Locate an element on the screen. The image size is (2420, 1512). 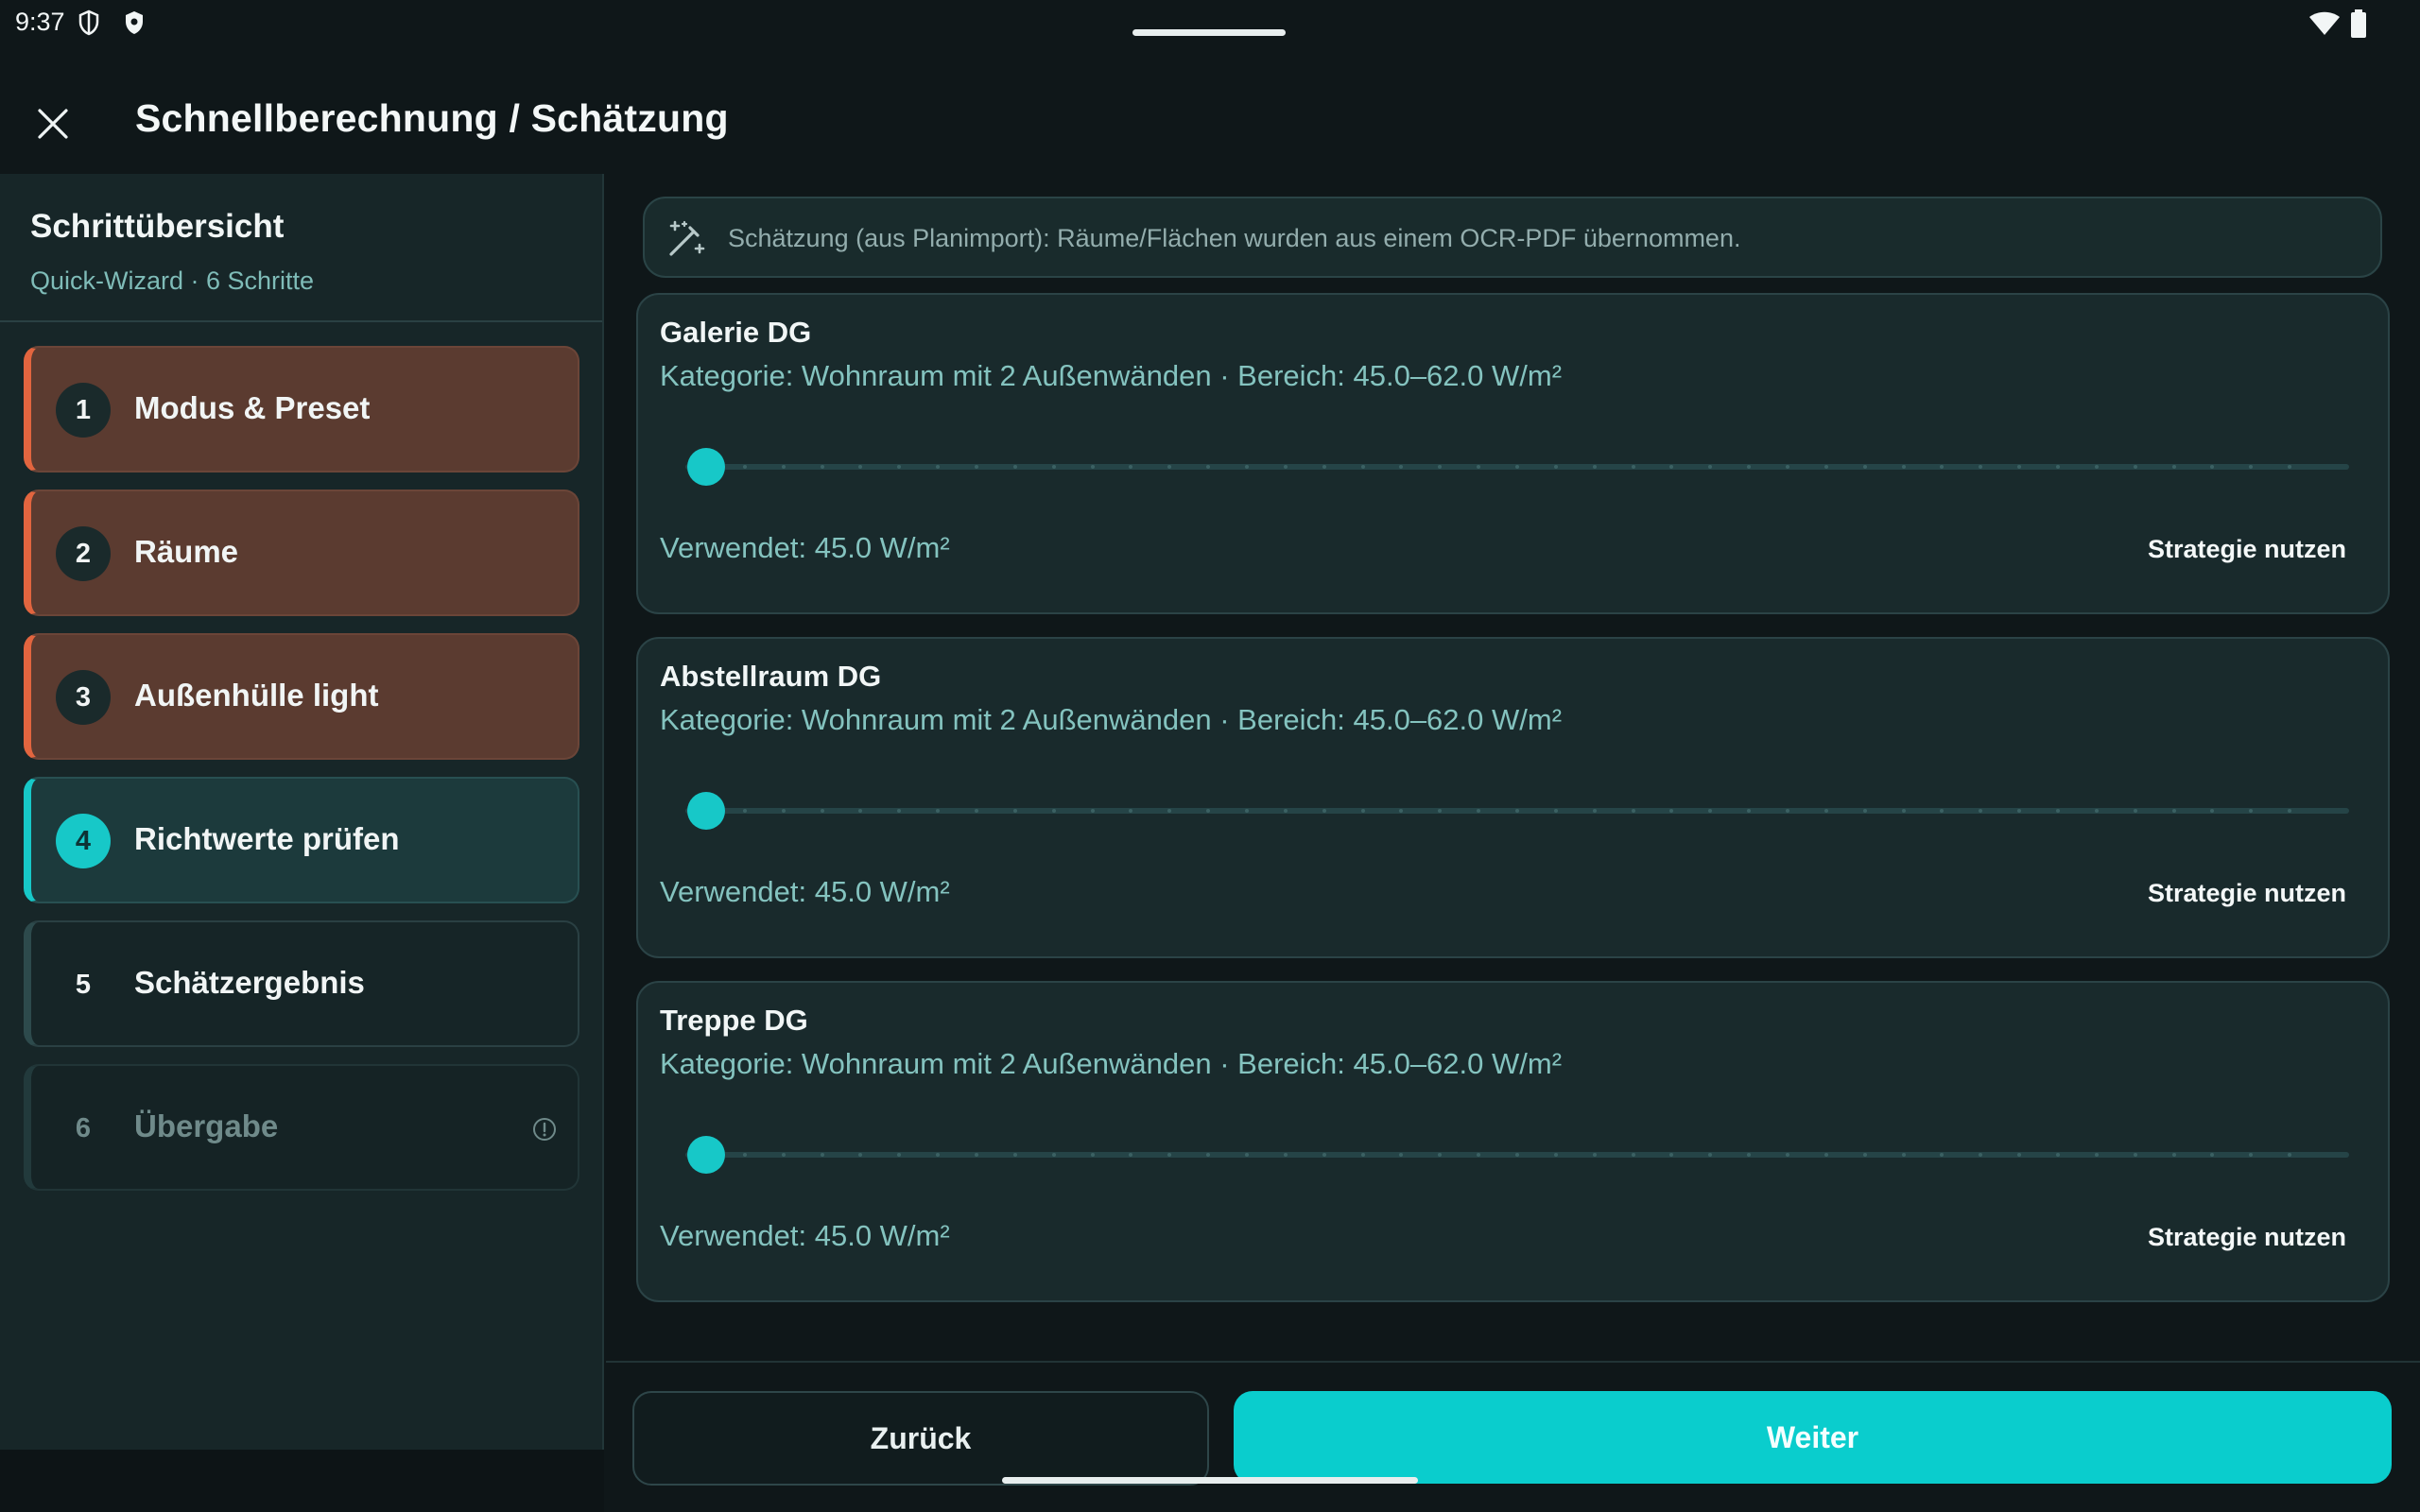
close-icon is located at coordinates (53, 124).